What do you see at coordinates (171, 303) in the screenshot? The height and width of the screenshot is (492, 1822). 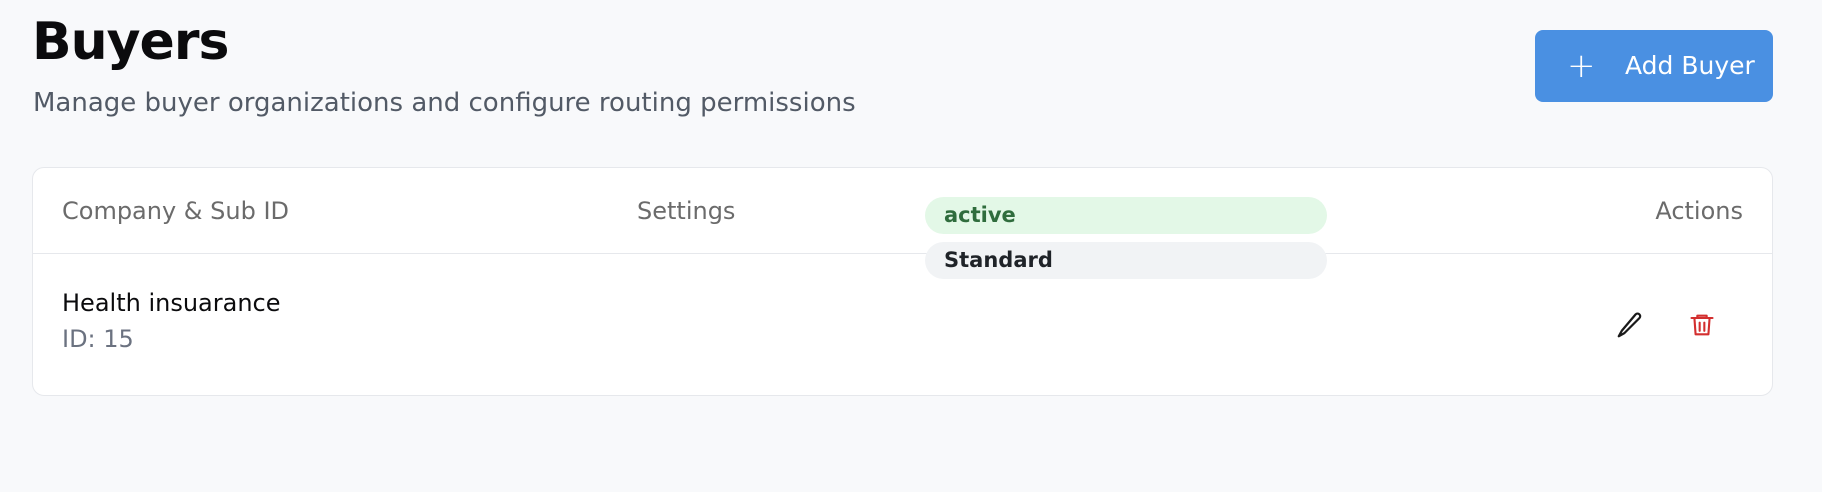 I see `company-name: Health insuarance` at bounding box center [171, 303].